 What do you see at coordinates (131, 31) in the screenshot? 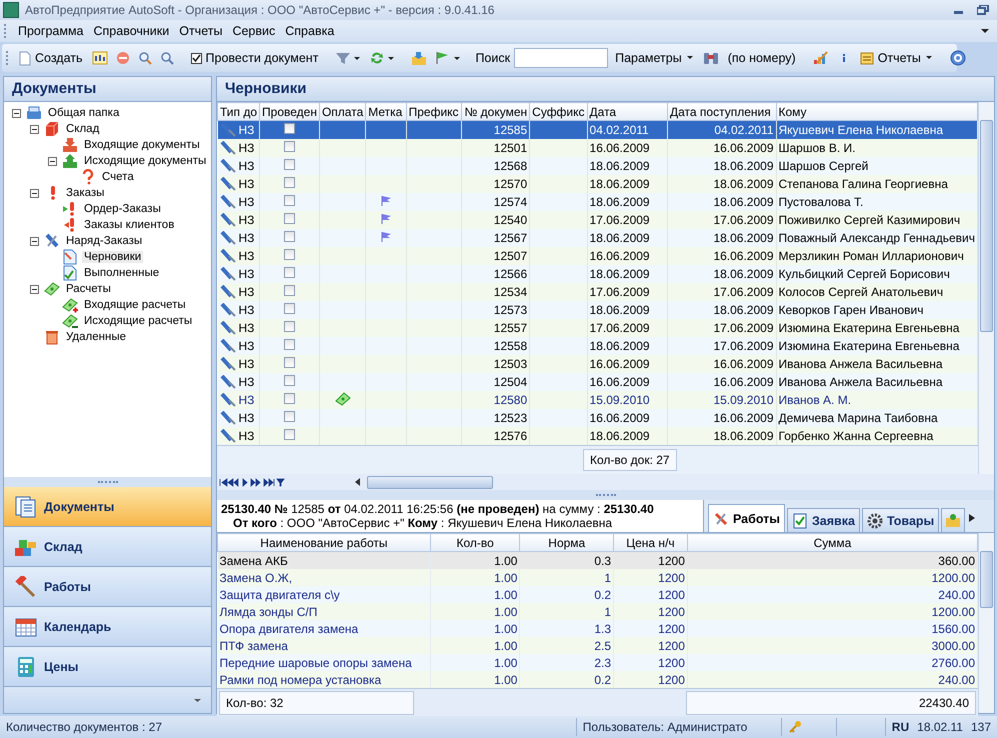
I see `menu-item: Справочники` at bounding box center [131, 31].